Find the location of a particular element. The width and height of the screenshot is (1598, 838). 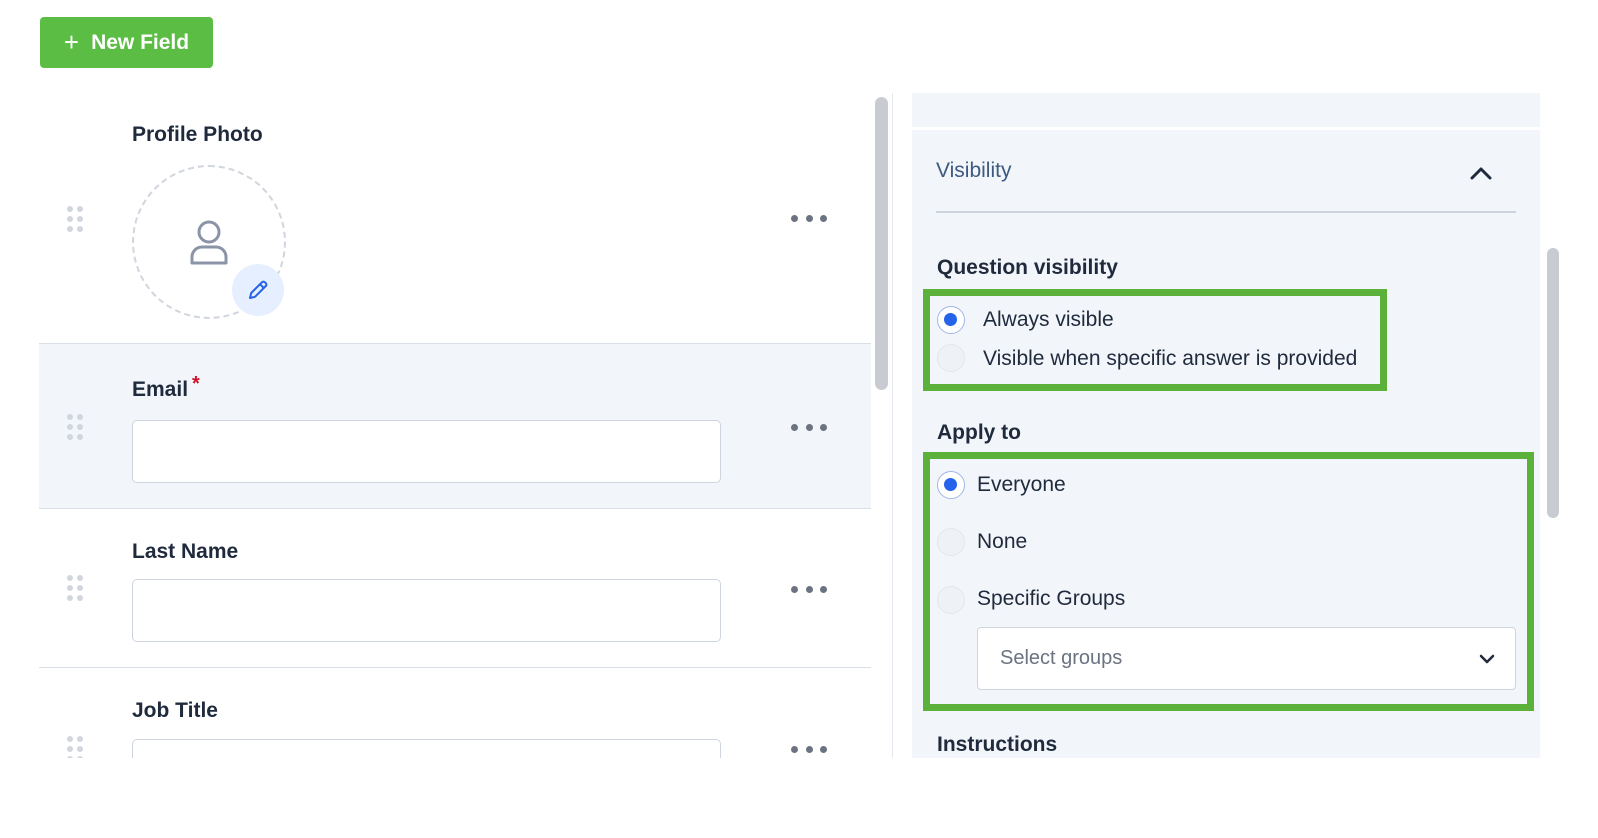

plus-icon: + is located at coordinates (71, 41).